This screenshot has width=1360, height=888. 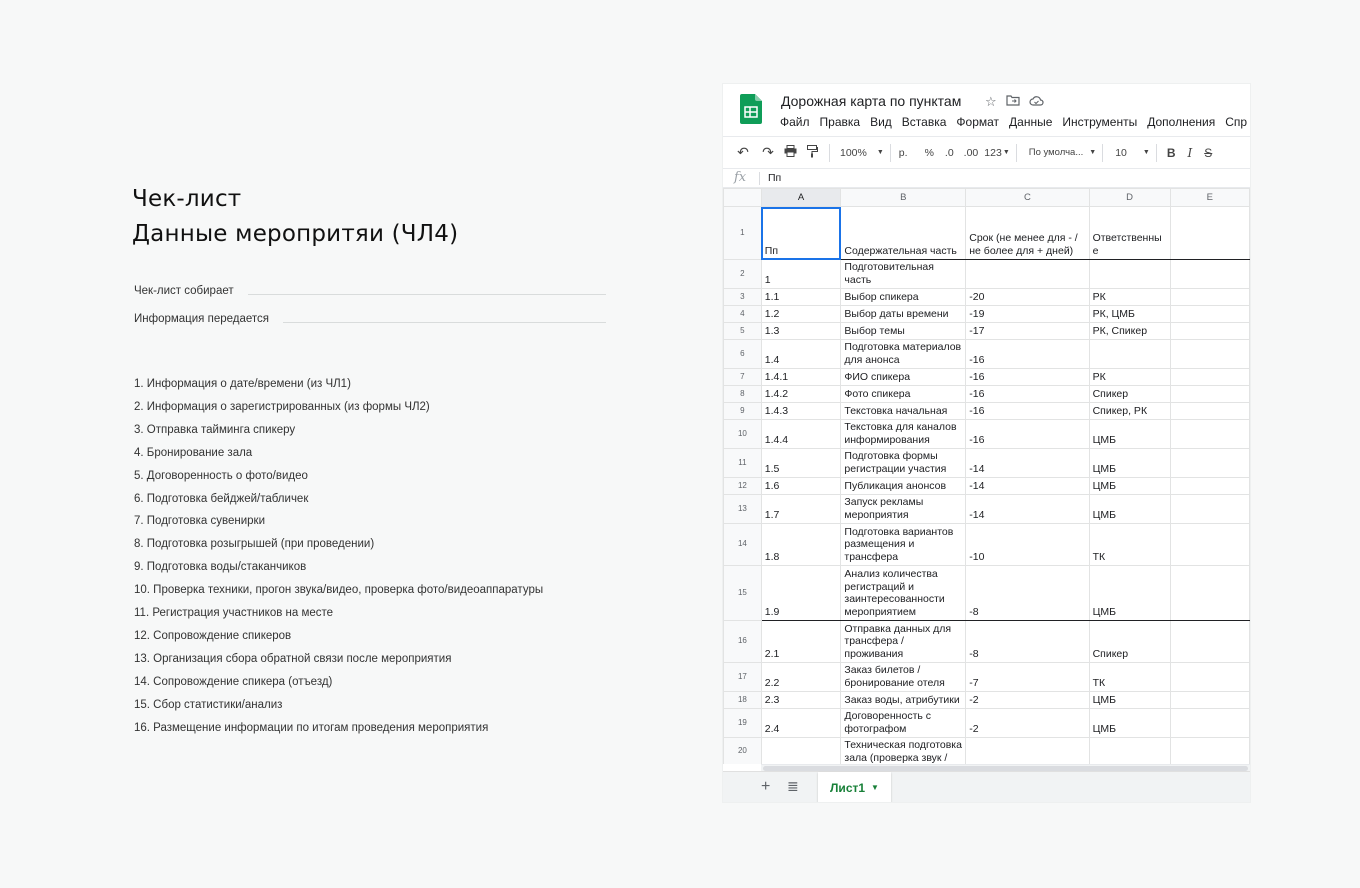 I want to click on cell-a: 1.8, so click(x=801, y=544).